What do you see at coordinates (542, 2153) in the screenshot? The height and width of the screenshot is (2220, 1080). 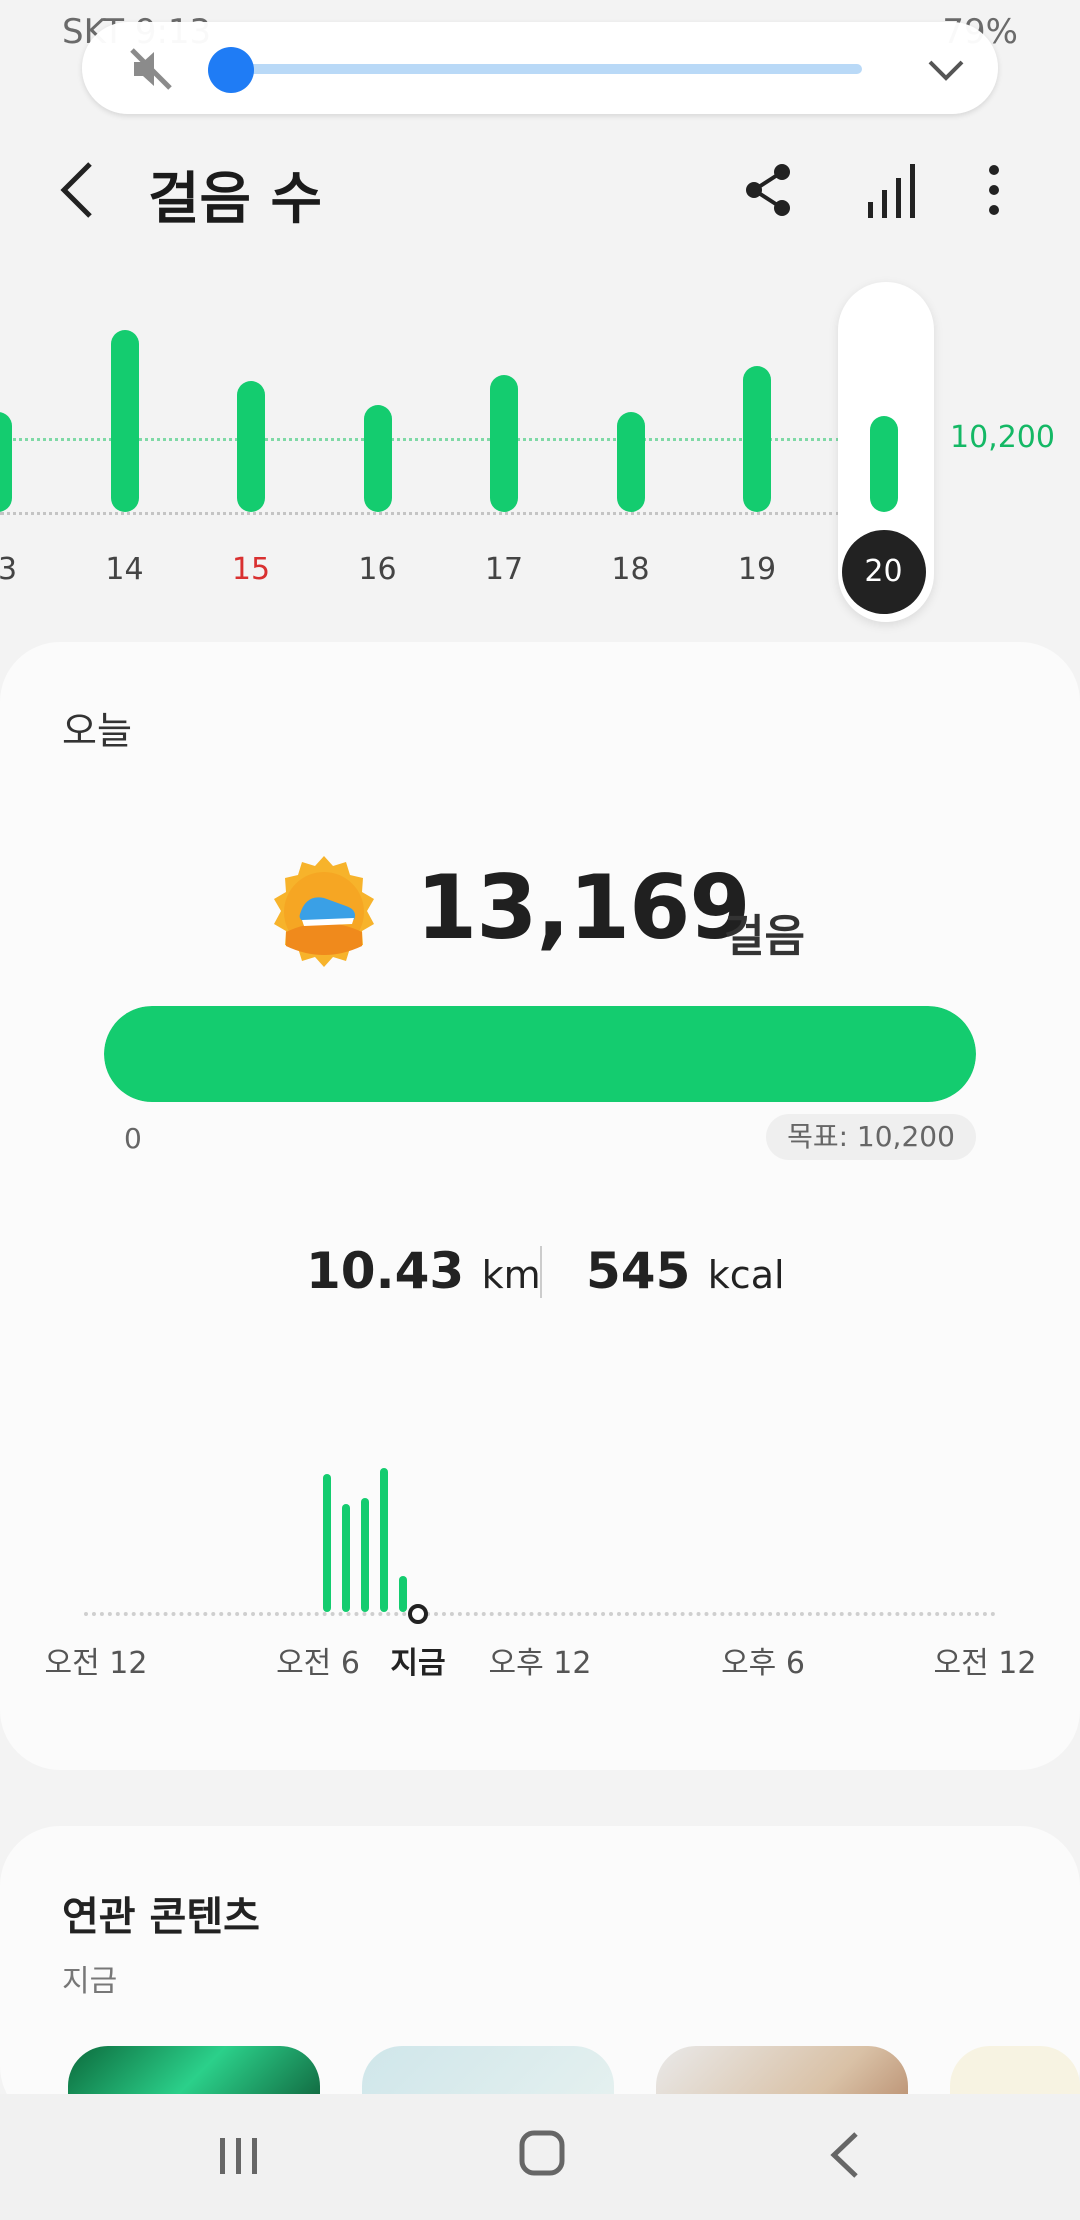 I see `home-icon` at bounding box center [542, 2153].